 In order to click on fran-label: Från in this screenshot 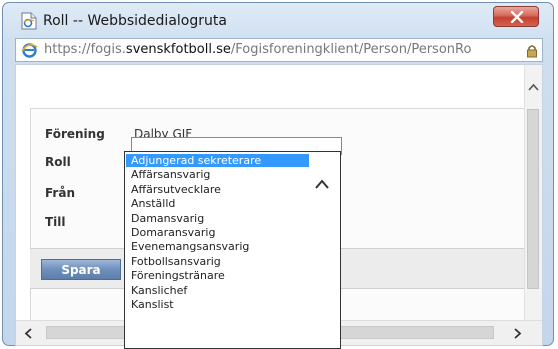, I will do `click(60, 193)`.